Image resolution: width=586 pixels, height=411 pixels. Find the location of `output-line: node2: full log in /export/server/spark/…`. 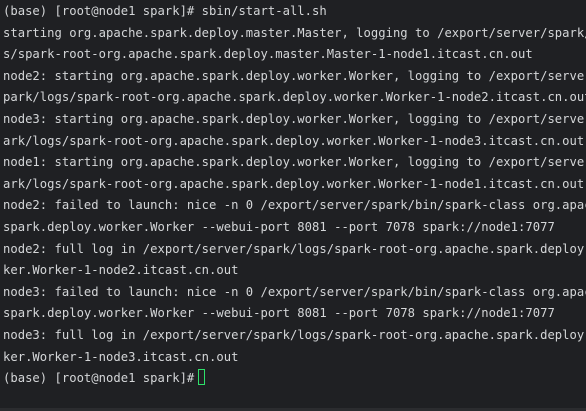

output-line: node2: full log in /export/server/spark/… is located at coordinates (294, 248).